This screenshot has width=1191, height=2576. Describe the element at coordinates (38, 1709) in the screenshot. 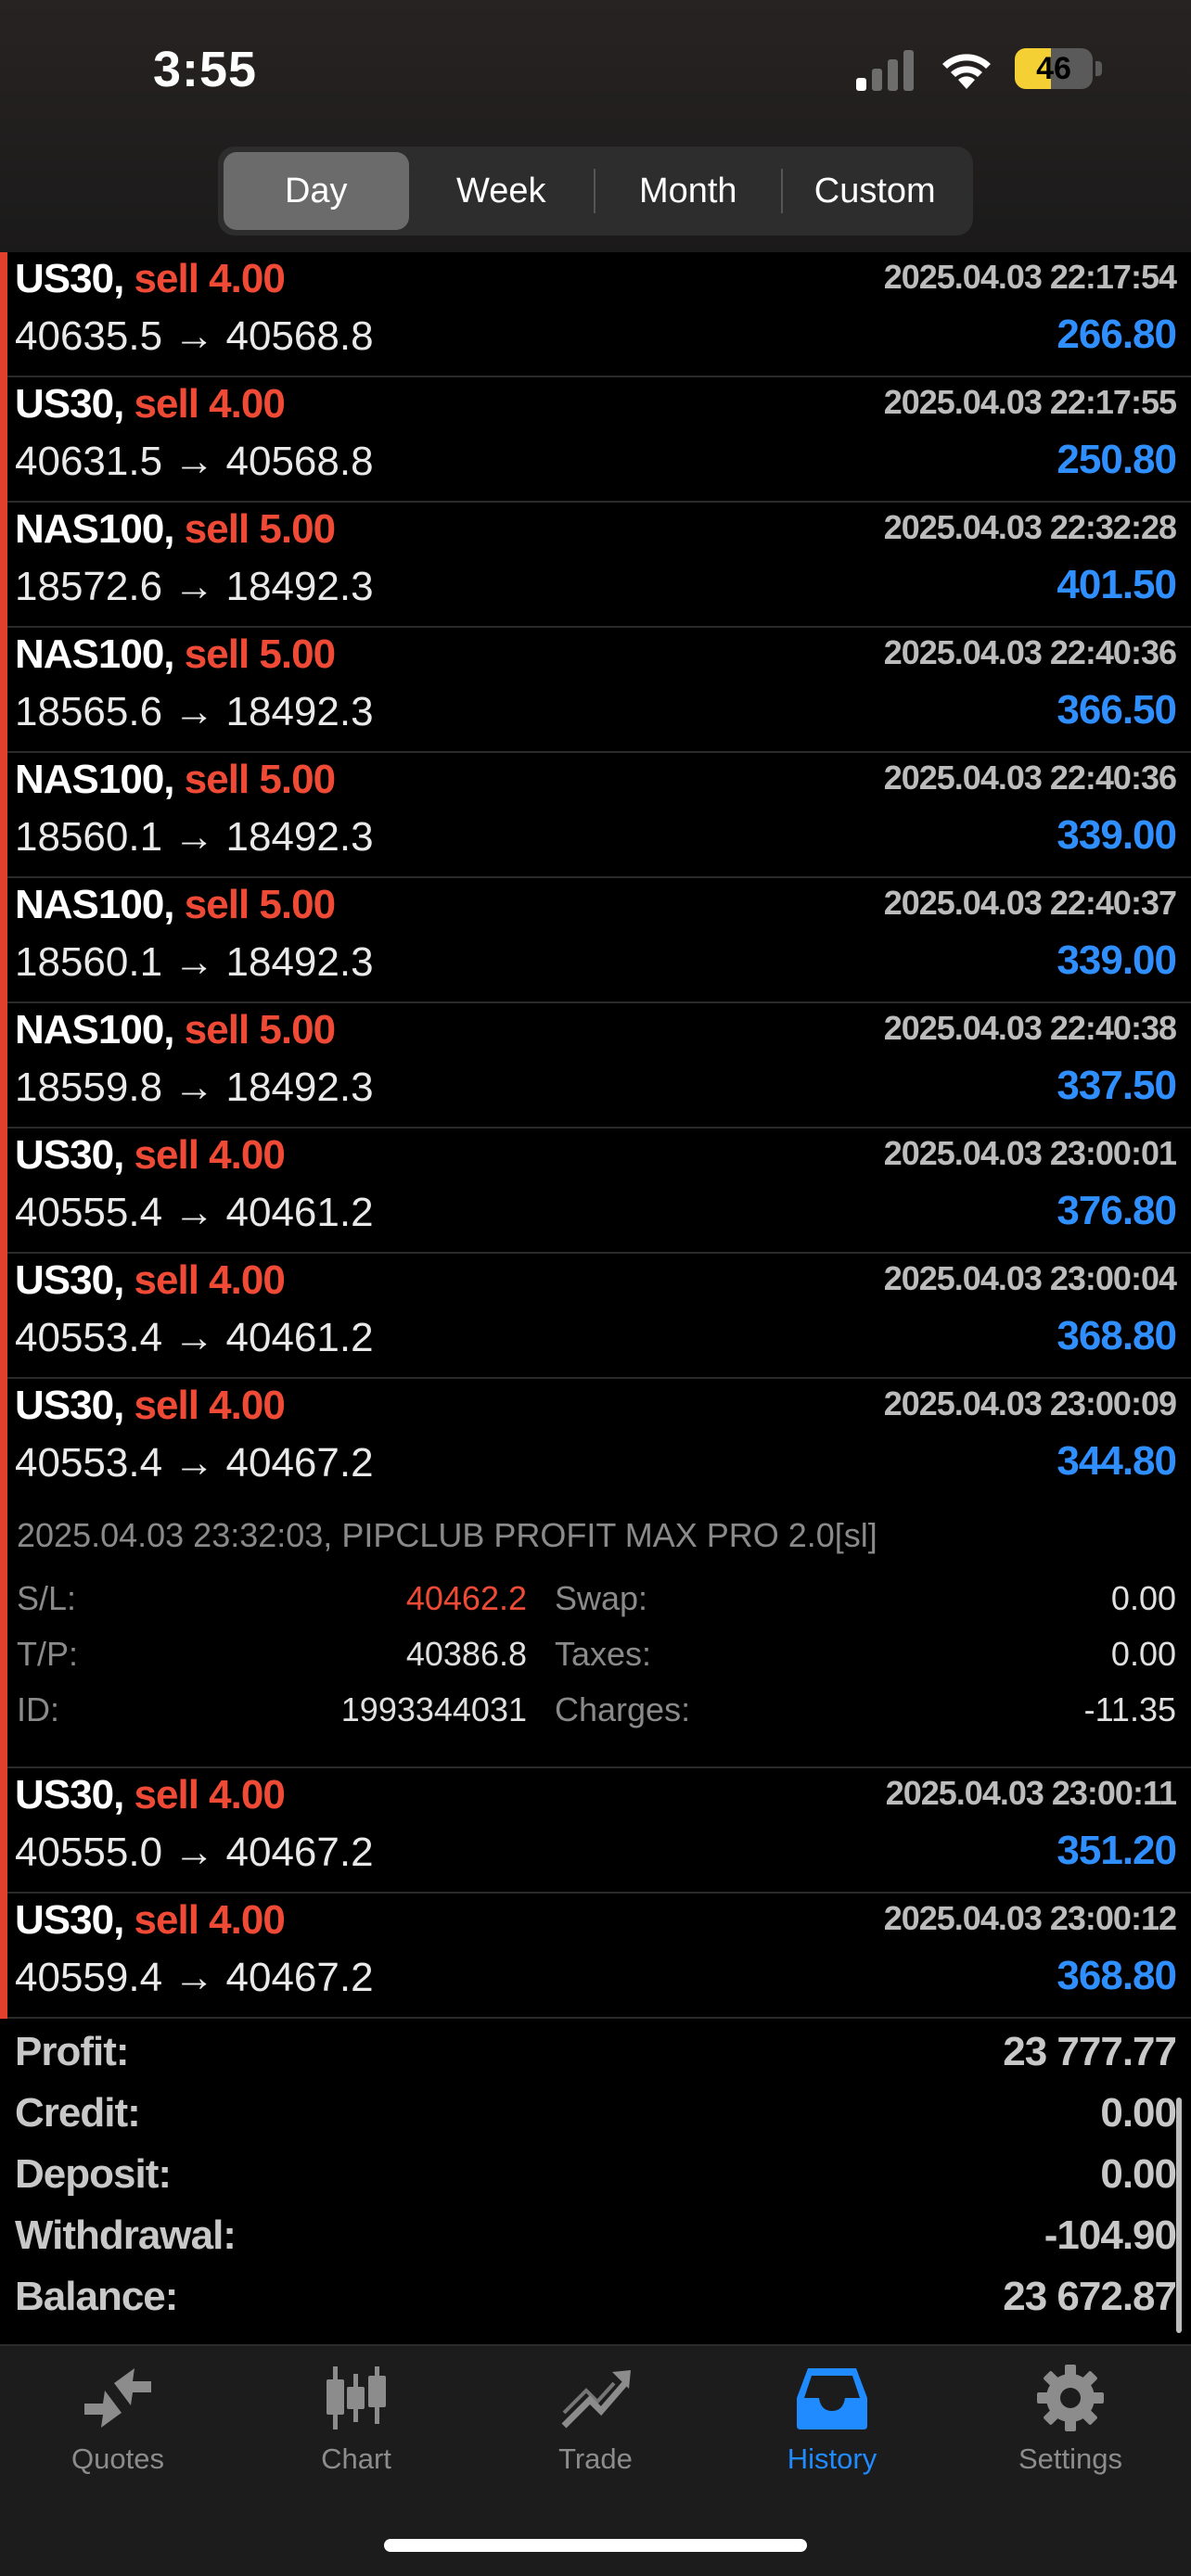

I see `id-label: ID:` at that location.